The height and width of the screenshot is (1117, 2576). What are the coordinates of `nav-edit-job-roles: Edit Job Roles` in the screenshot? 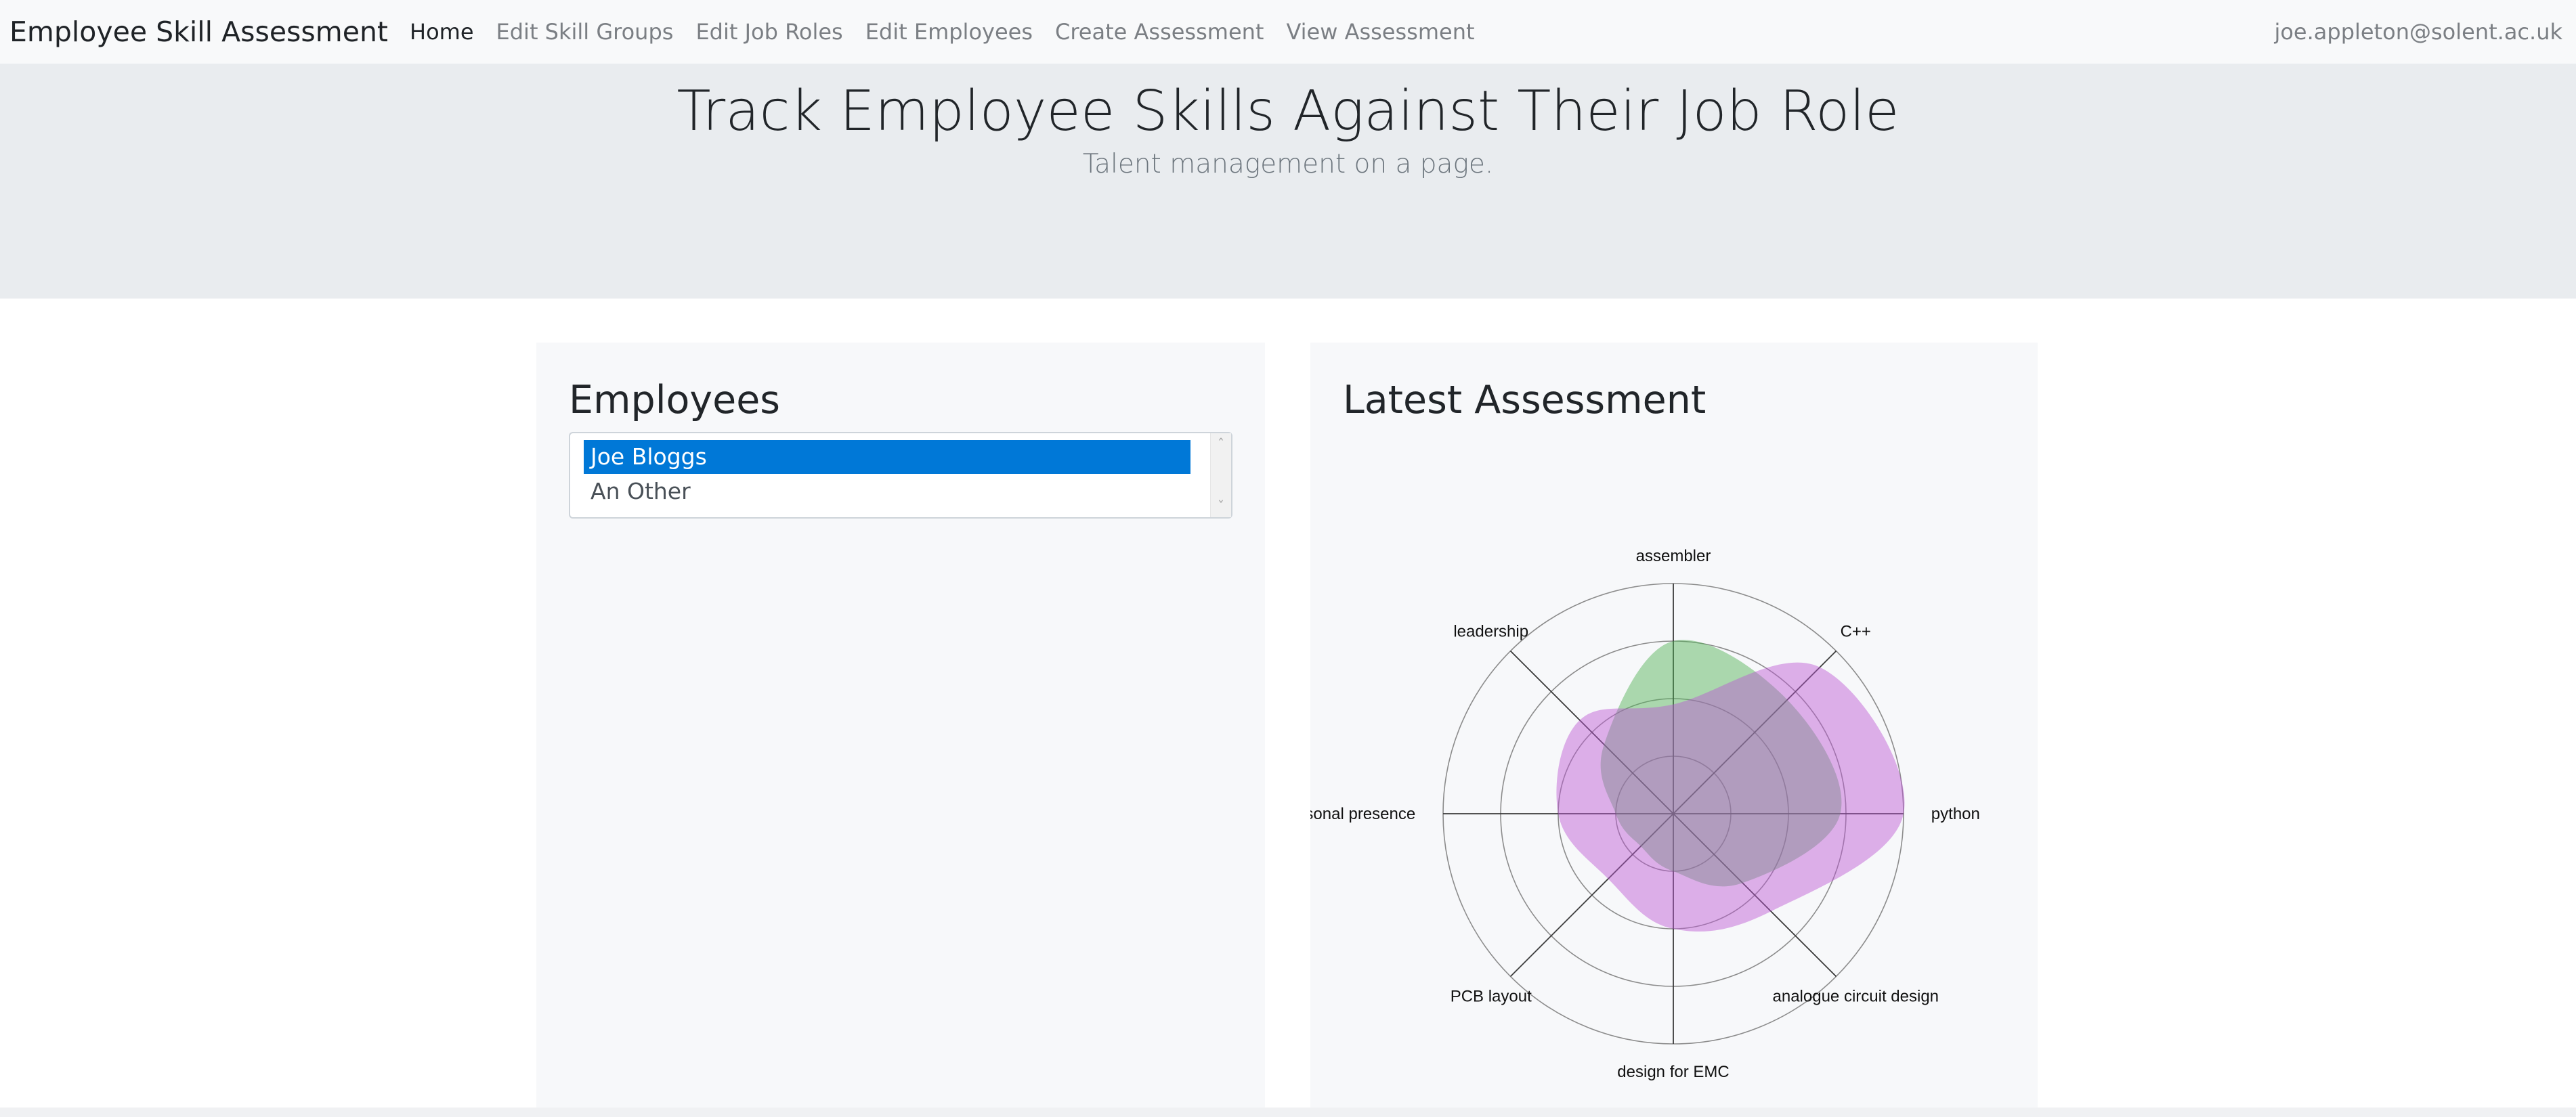 It's located at (768, 32).